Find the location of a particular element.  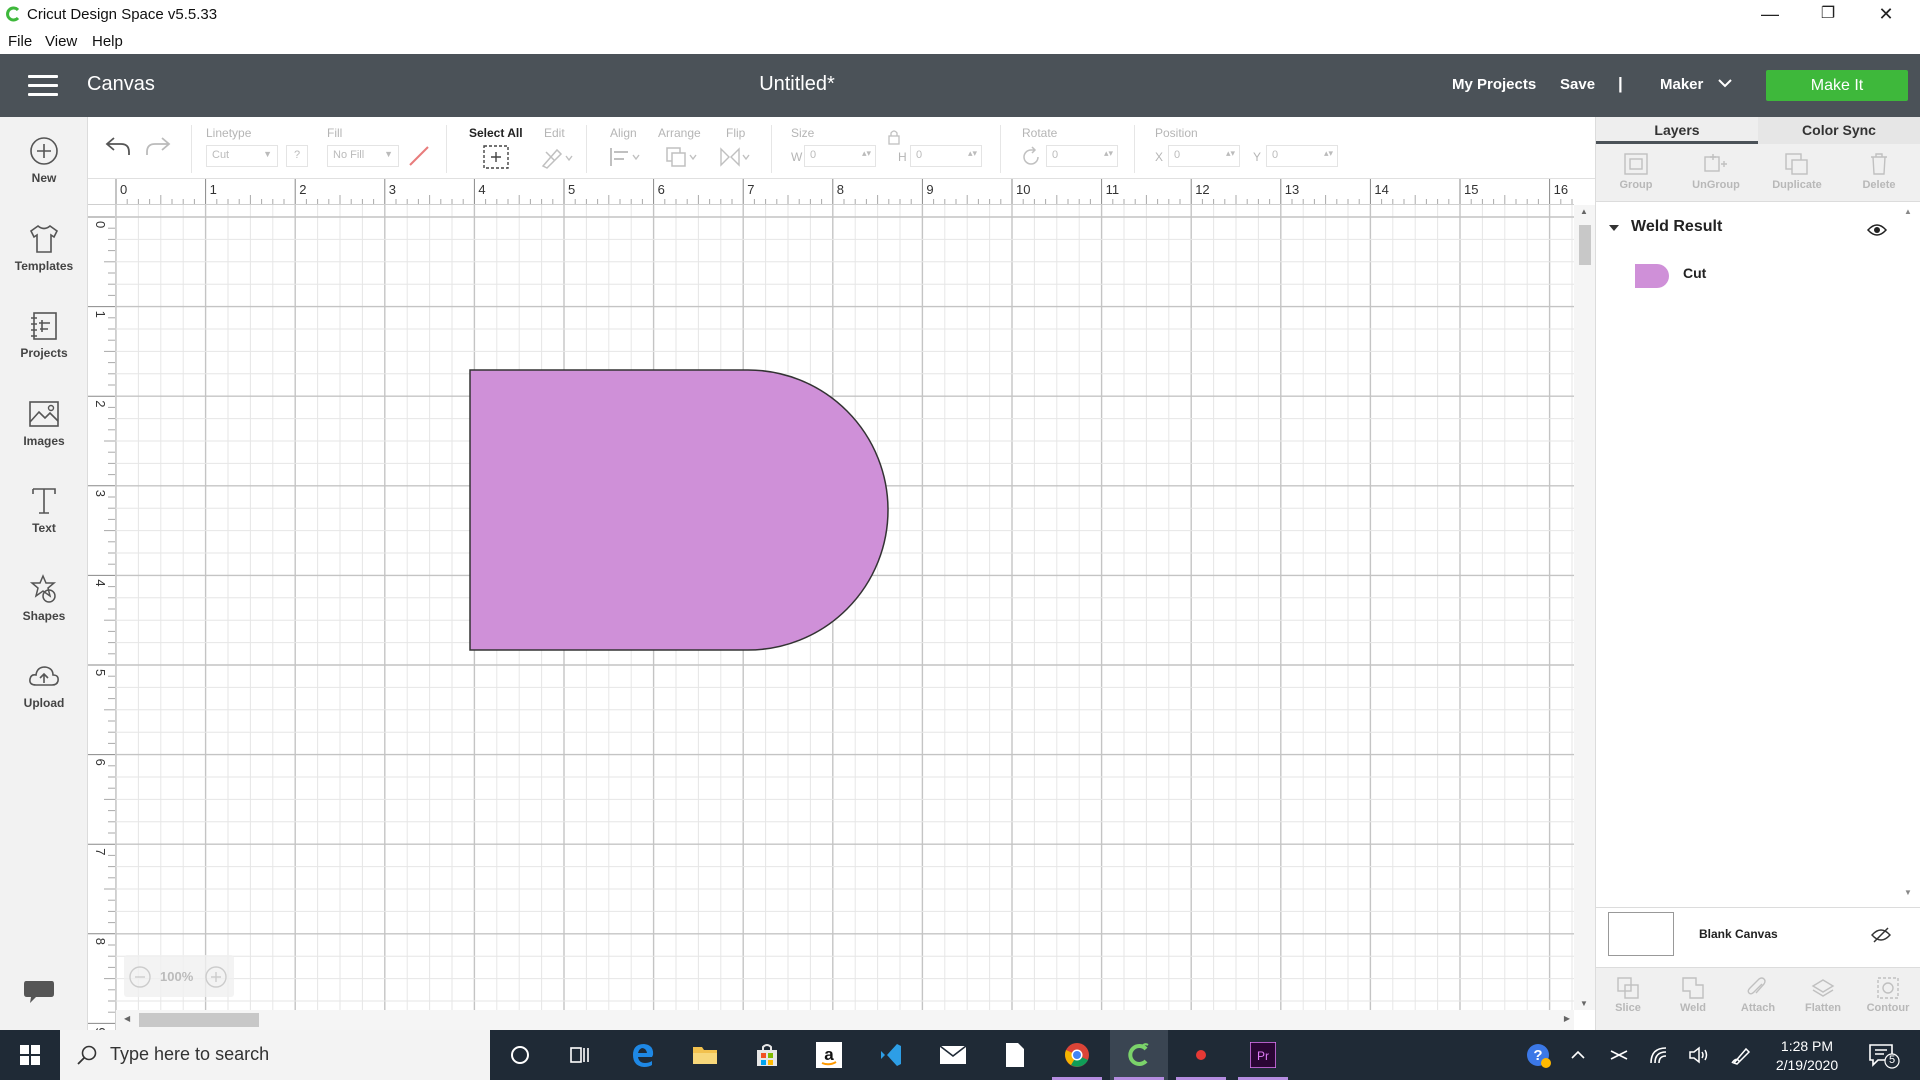

sidebar-item-images: Images is located at coordinates (44, 426).